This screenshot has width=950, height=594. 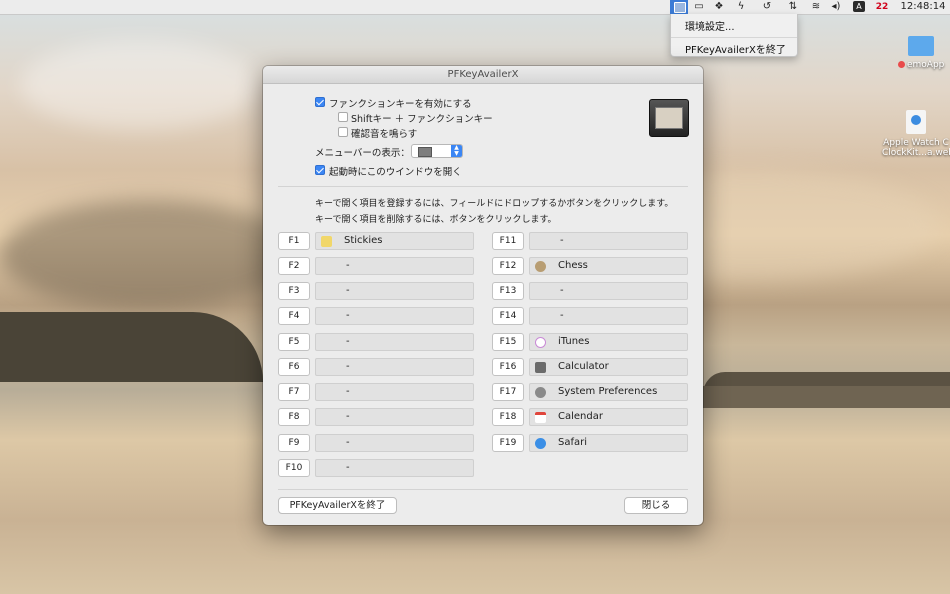 I want to click on itunes-icon, so click(x=540, y=342).